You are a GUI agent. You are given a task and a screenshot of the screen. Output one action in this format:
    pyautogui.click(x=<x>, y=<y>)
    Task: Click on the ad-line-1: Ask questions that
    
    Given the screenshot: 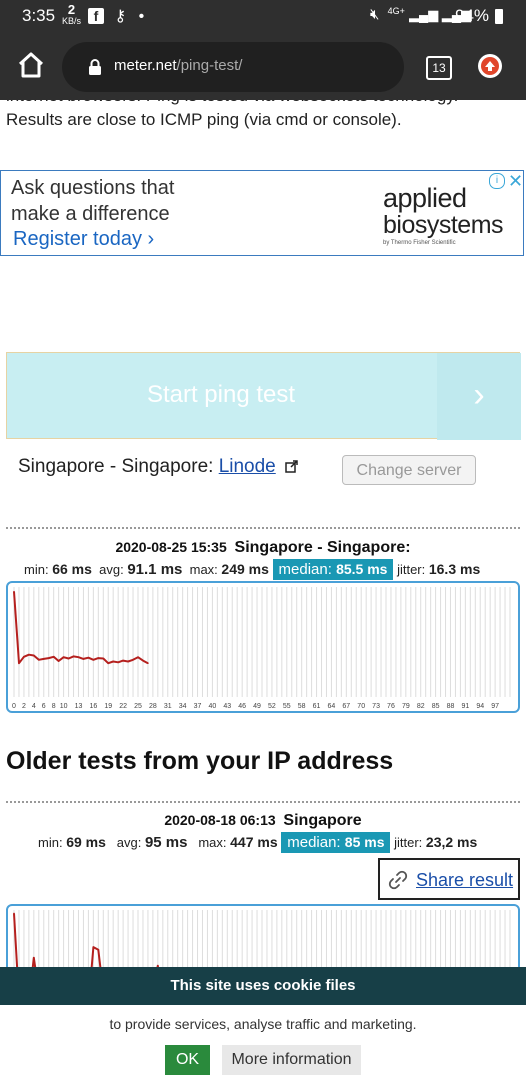 What is the action you would take?
    pyautogui.click(x=93, y=188)
    